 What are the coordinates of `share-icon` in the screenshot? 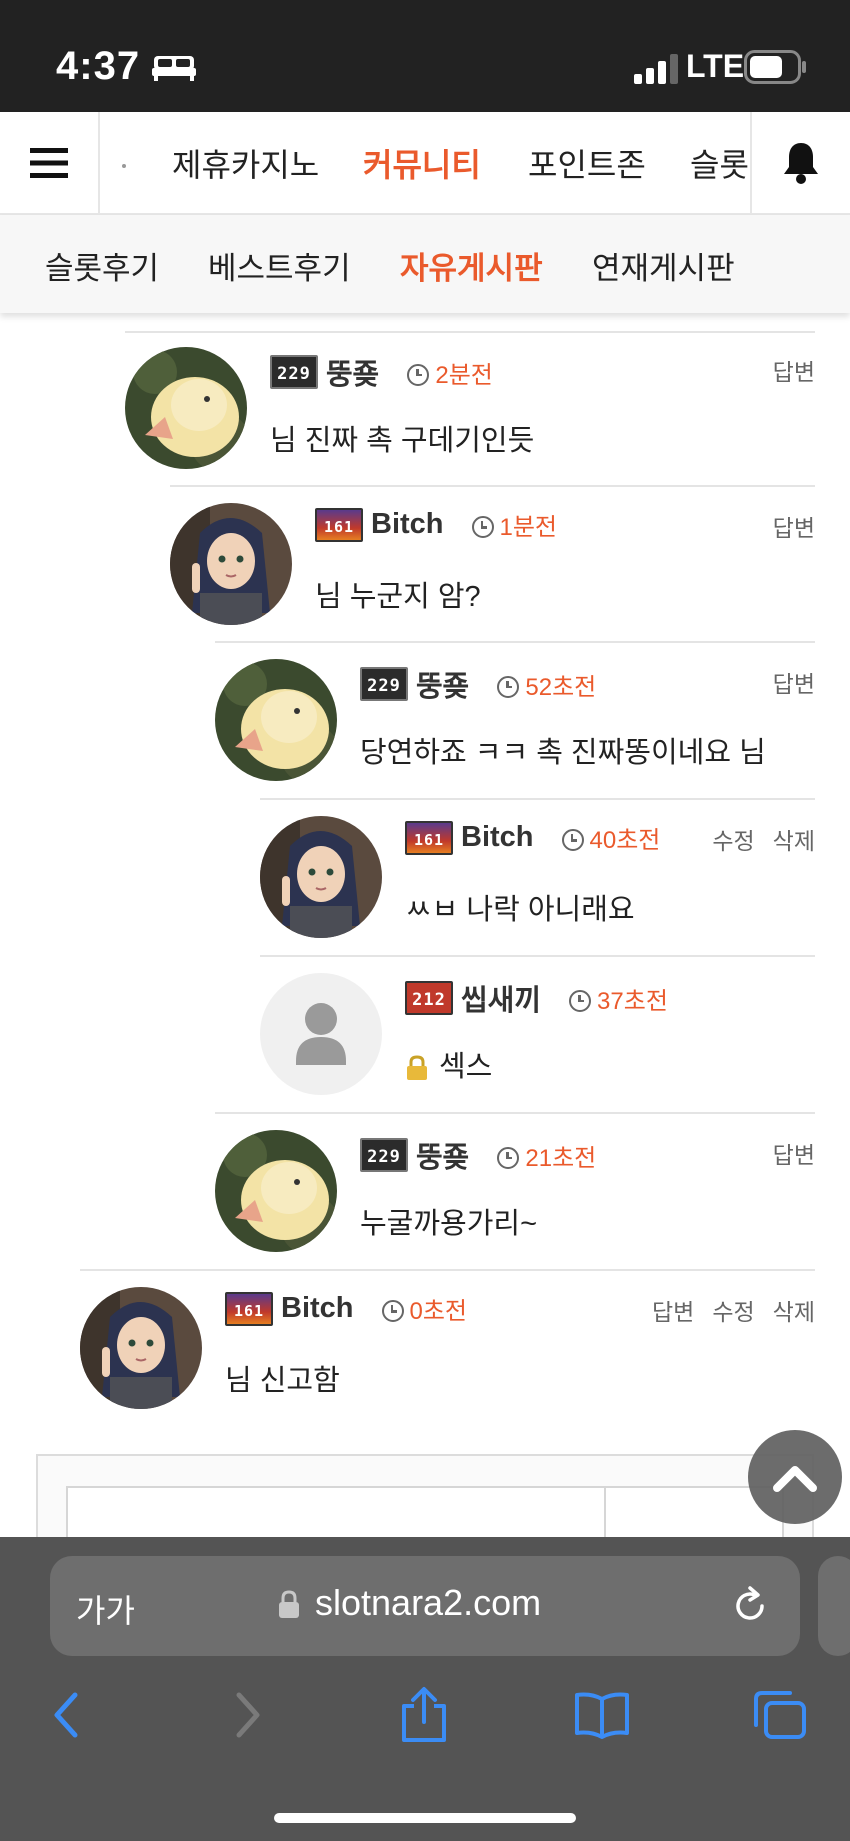 It's located at (424, 1714).